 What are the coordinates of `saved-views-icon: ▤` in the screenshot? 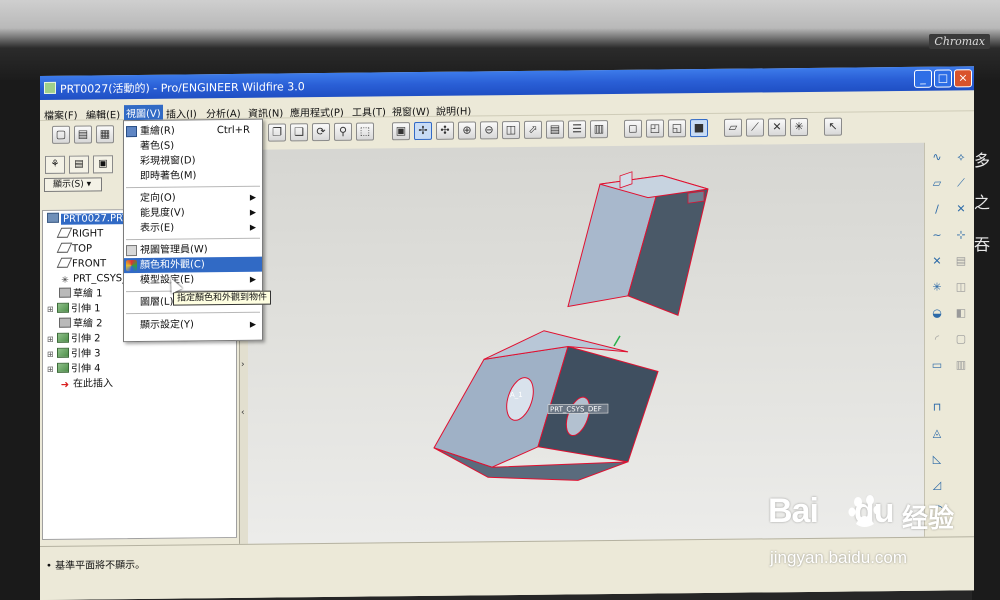 It's located at (555, 129).